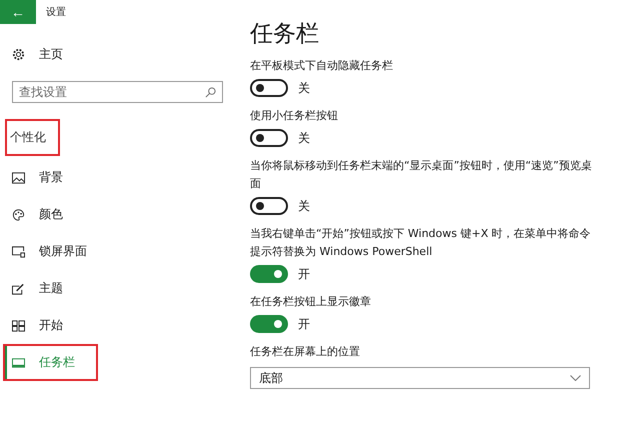 This screenshot has width=620, height=428. I want to click on setting-label: 在任务栏按钮上显示徽章, so click(311, 302).